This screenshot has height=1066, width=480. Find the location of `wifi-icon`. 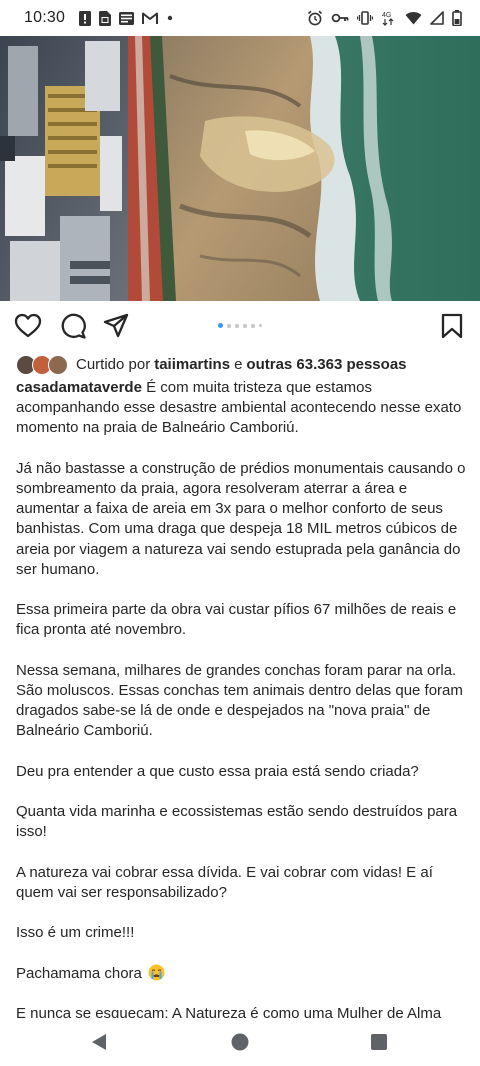

wifi-icon is located at coordinates (413, 18).